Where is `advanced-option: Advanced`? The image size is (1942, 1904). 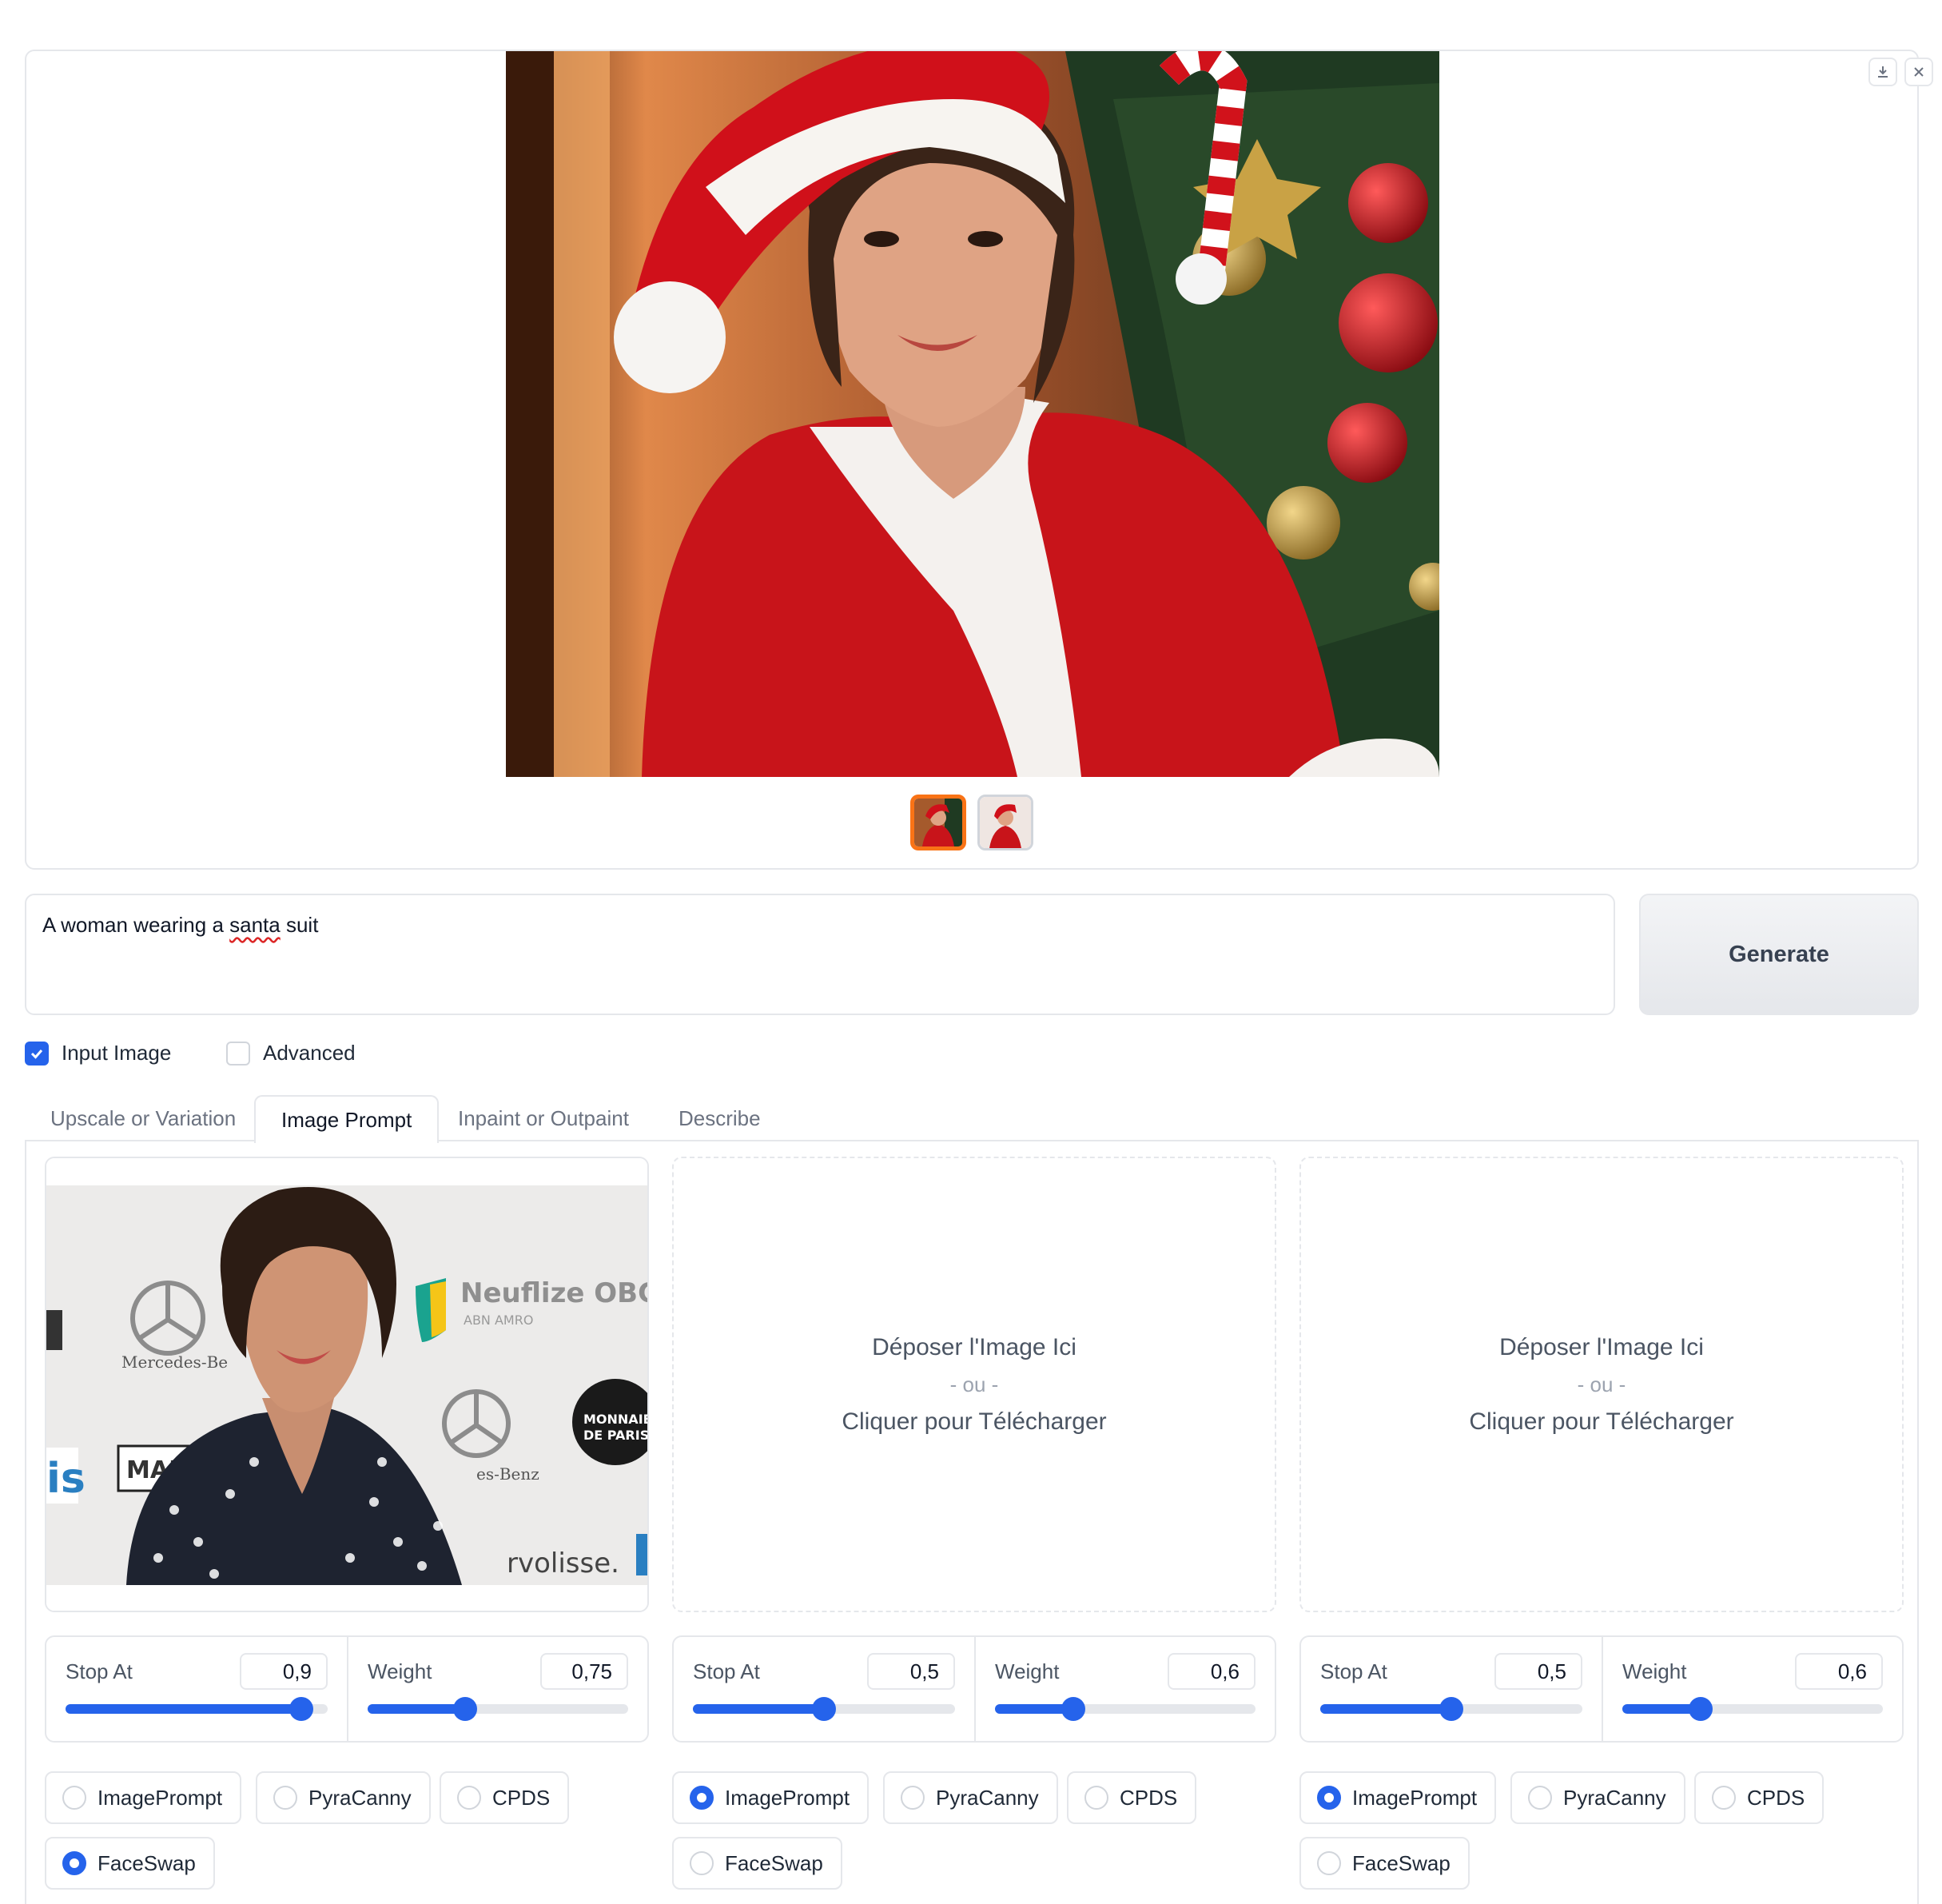
advanced-option: Advanced is located at coordinates (291, 1053).